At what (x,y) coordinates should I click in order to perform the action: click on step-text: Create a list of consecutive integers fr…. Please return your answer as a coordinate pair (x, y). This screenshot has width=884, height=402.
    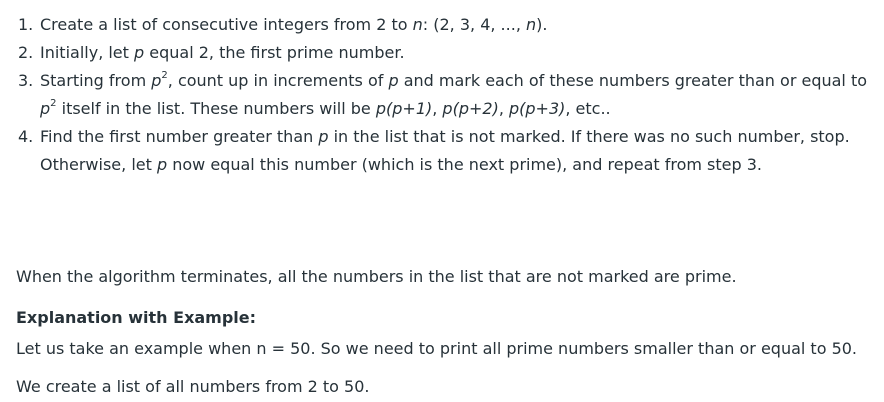
    Looking at the image, I should click on (459, 25).